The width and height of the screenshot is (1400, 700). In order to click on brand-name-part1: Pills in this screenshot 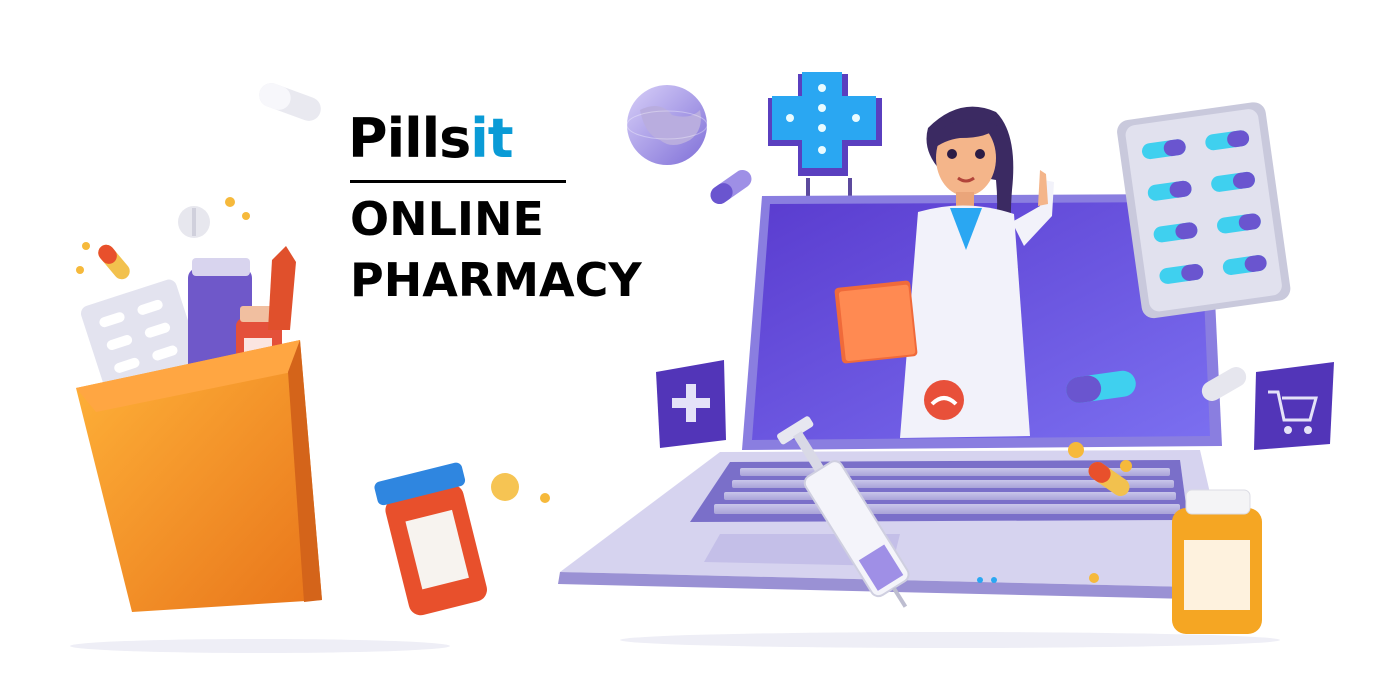, I will do `click(409, 138)`.